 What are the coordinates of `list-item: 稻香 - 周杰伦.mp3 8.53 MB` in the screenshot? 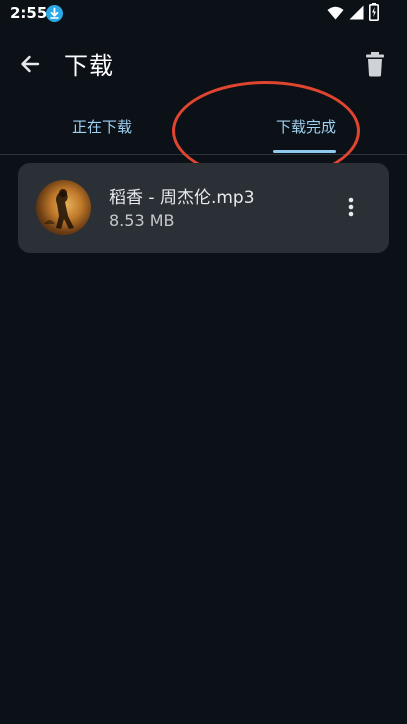 It's located at (203, 208).